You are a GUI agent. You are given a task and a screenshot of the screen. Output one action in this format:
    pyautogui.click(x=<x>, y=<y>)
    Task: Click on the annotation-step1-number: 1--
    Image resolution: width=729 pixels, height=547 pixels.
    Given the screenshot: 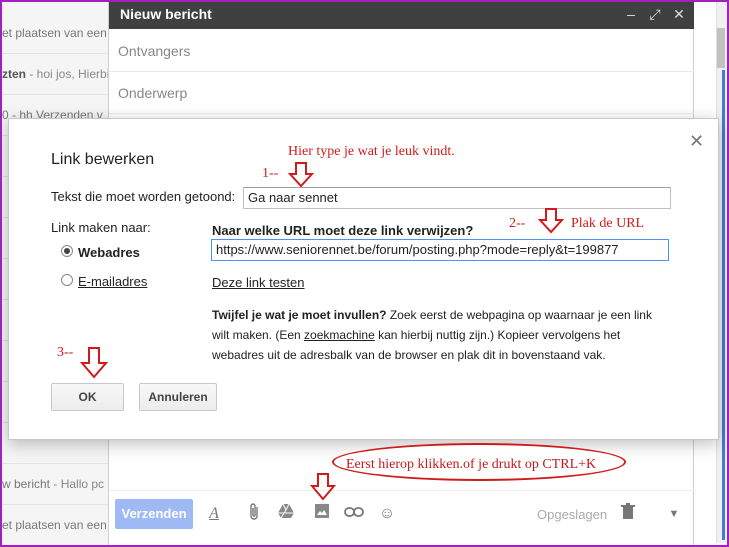 What is the action you would take?
    pyautogui.click(x=270, y=173)
    